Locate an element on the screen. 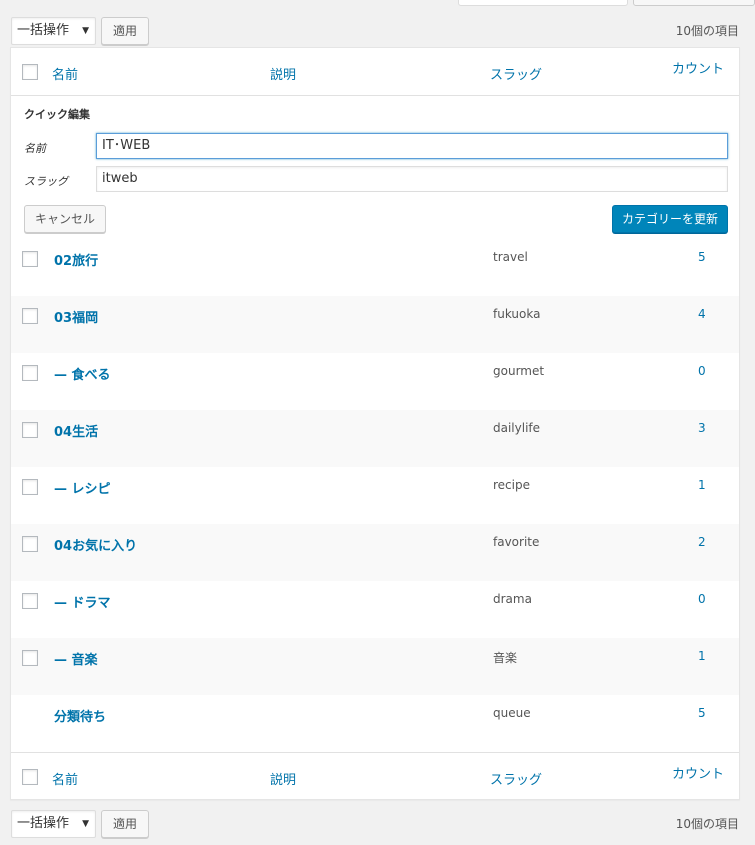 This screenshot has width=755, height=845. name-label: 名前 is located at coordinates (35, 148).